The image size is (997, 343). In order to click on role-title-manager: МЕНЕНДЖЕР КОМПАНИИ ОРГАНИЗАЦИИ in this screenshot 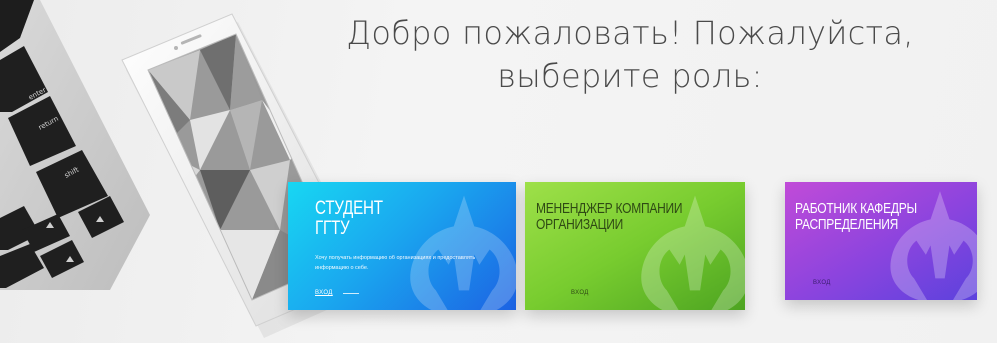, I will do `click(609, 216)`.